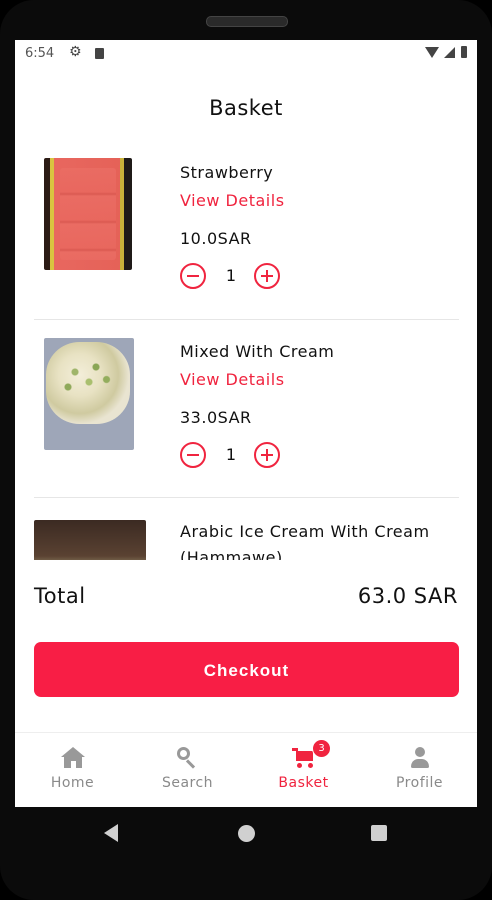 This screenshot has height=900, width=492. Describe the element at coordinates (187, 783) in the screenshot. I see `nav-label: Search` at that location.